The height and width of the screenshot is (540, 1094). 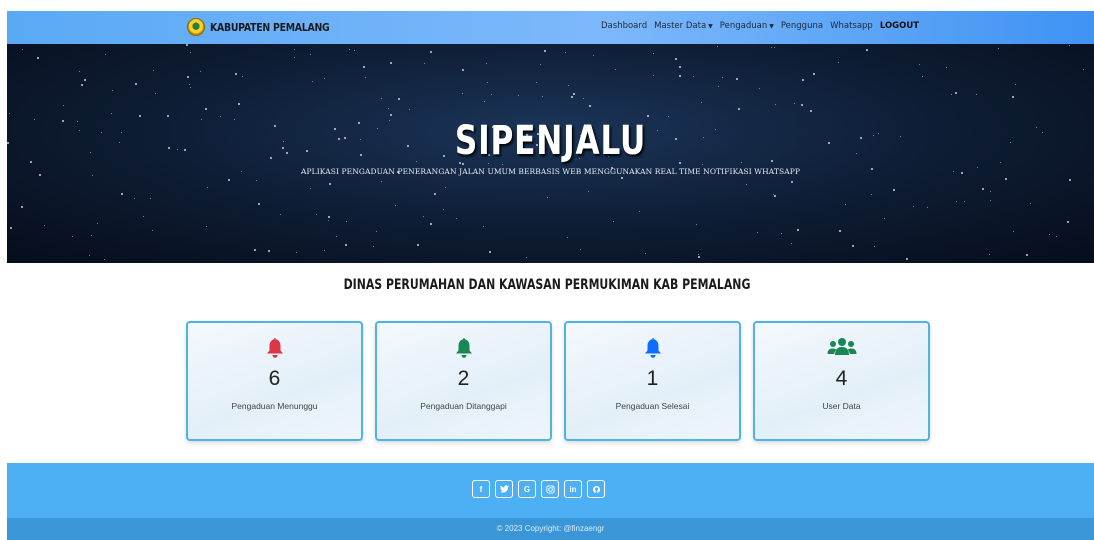 I want to click on nav-logout: LOGOUT, so click(x=899, y=26).